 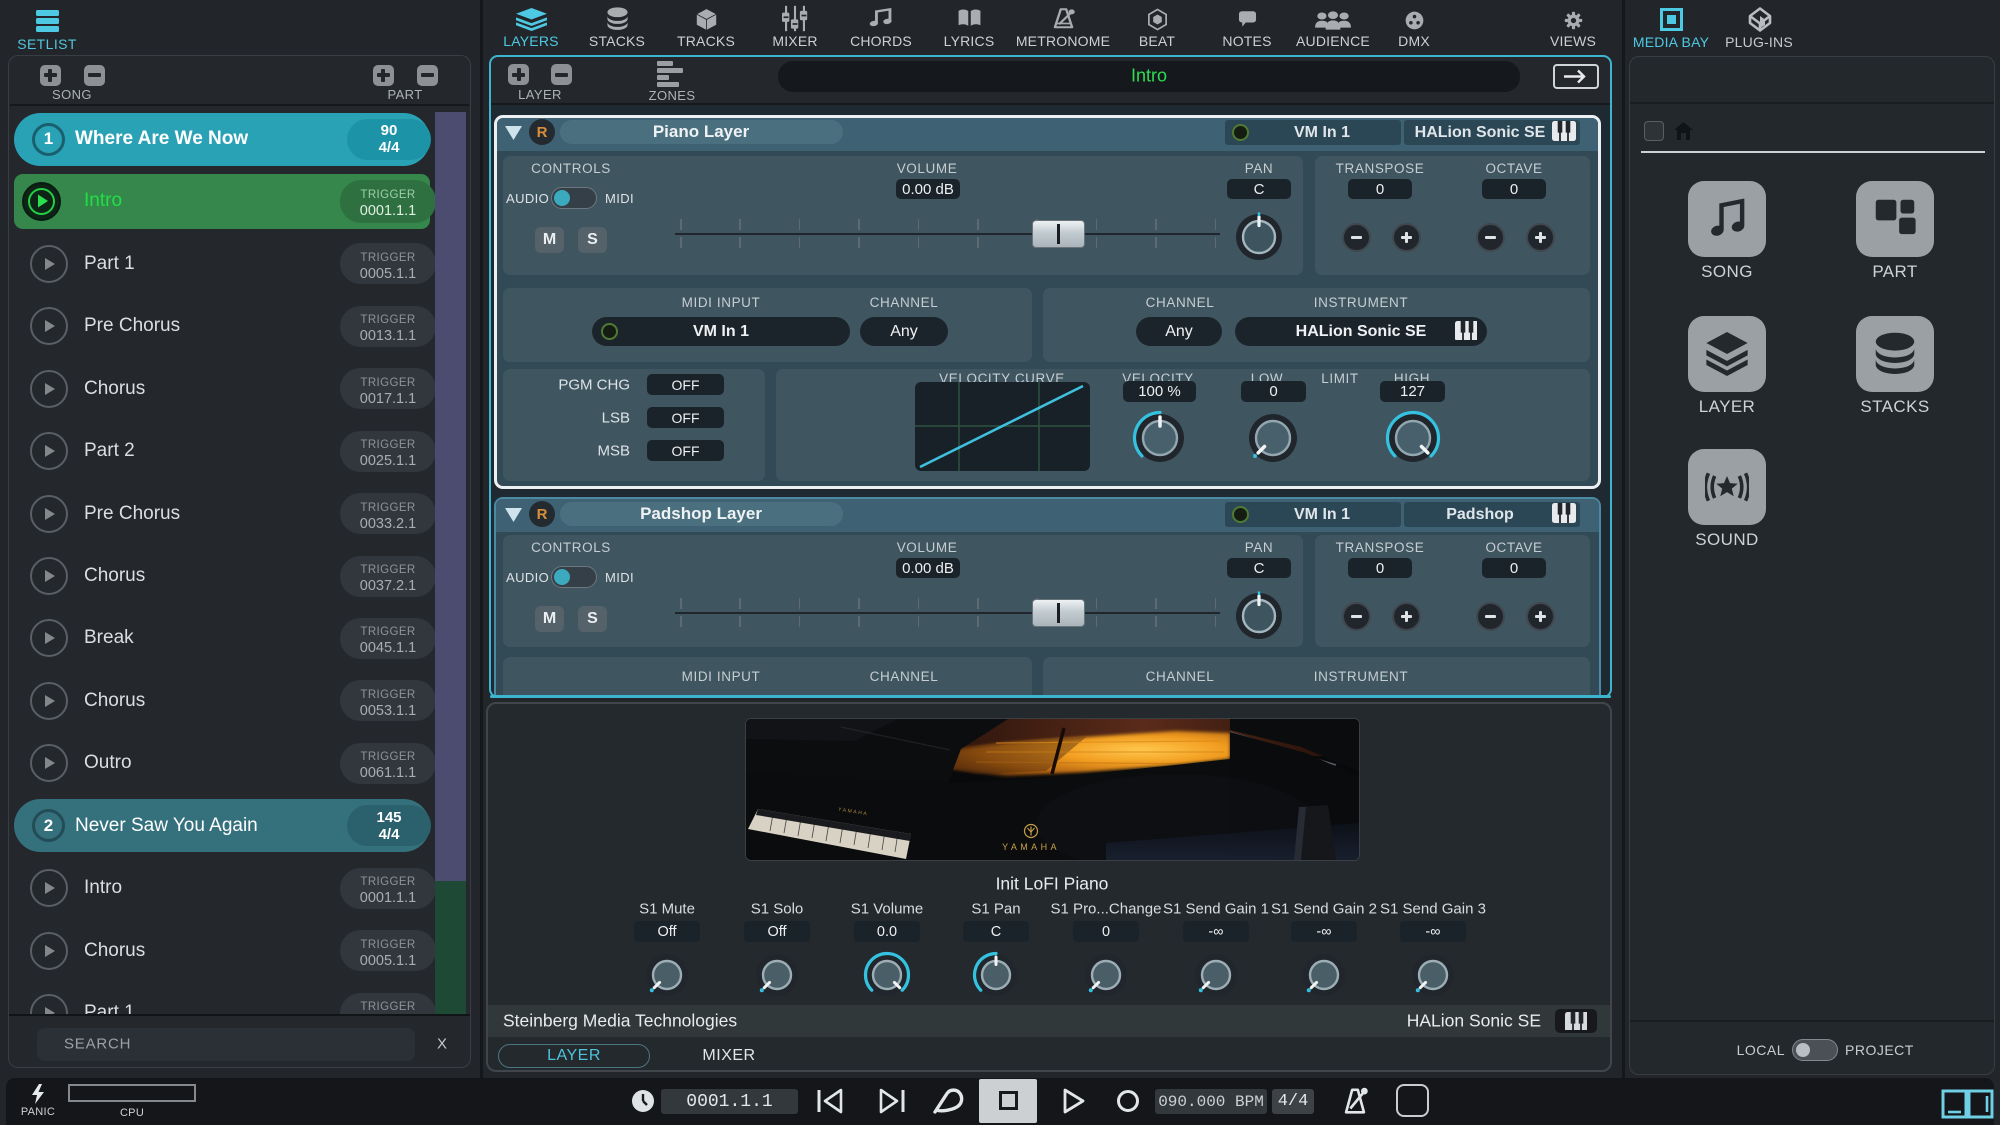 What do you see at coordinates (1031, 847) in the screenshot?
I see `svg-text: YAMAHA` at bounding box center [1031, 847].